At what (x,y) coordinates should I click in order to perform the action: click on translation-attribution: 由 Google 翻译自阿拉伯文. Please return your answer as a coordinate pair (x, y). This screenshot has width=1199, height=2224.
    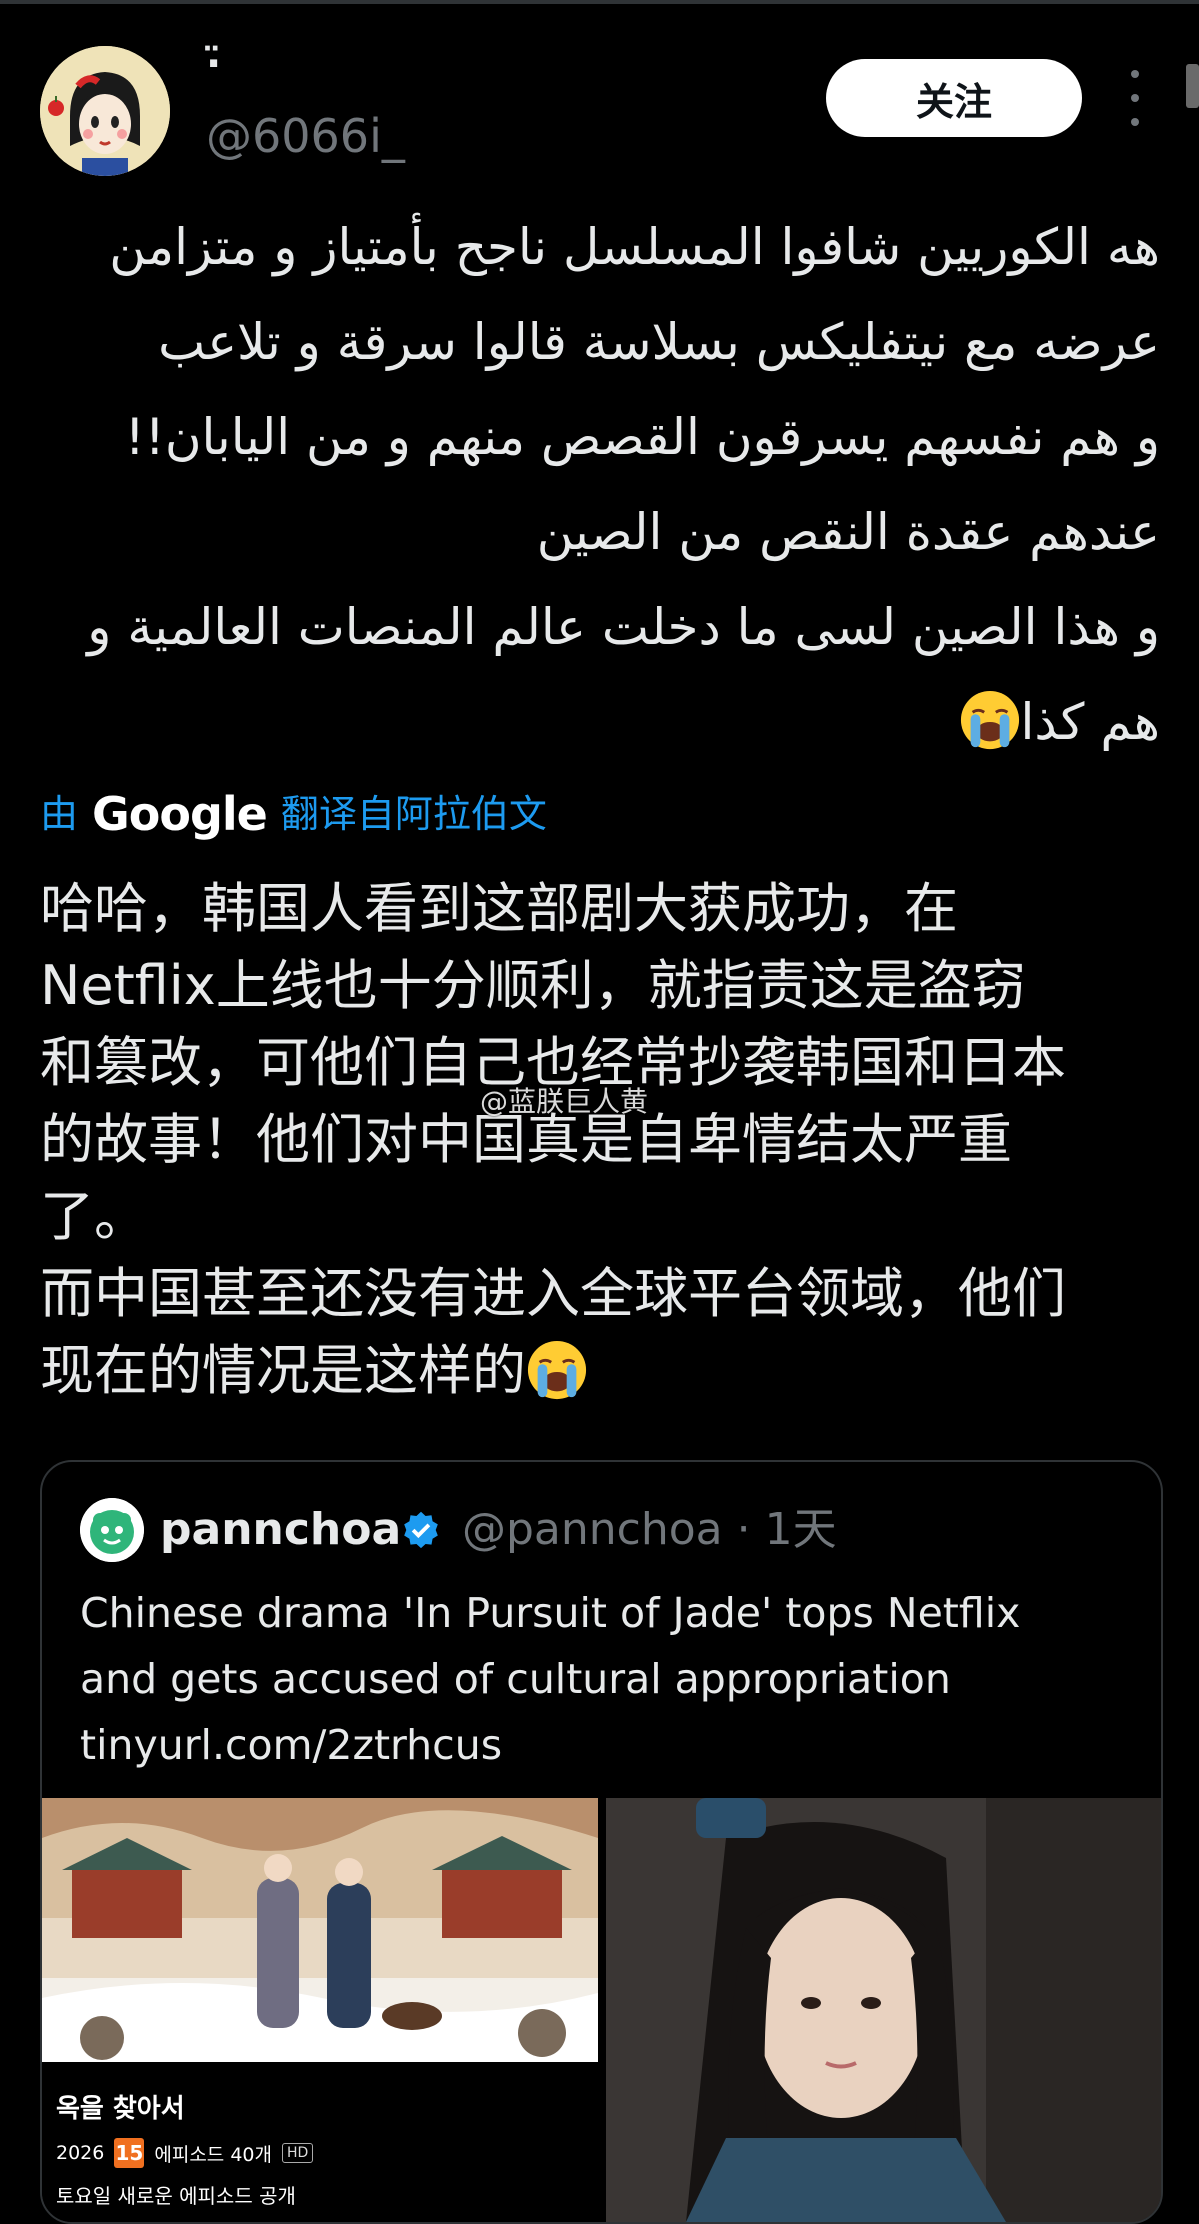
    Looking at the image, I should click on (293, 814).